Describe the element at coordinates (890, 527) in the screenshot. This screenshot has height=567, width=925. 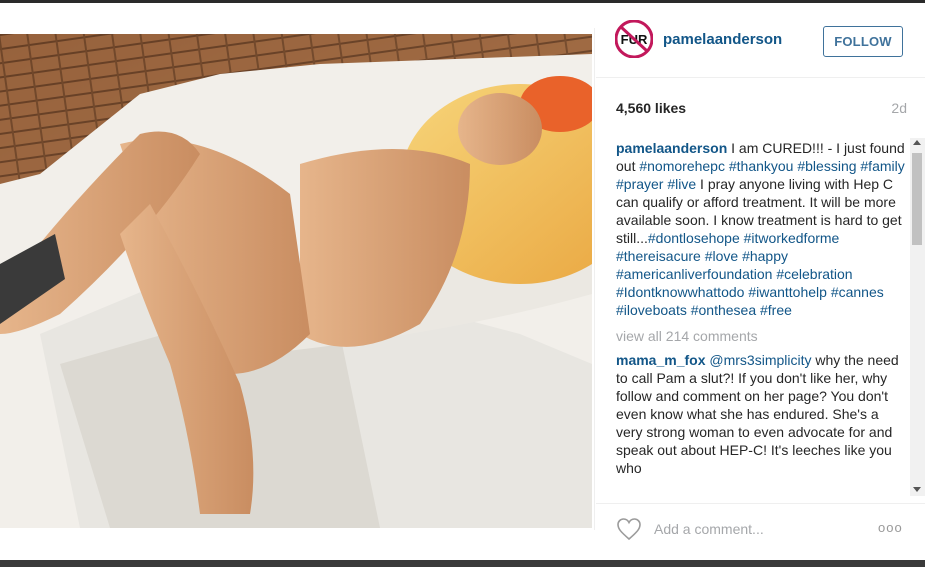
I see `more-options-icon: ooo` at that location.